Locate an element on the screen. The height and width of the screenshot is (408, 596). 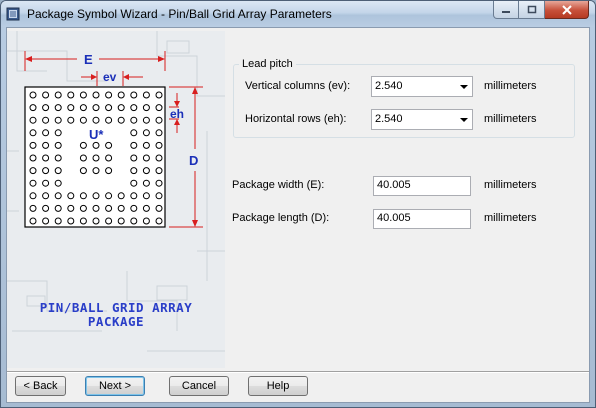
dim-eh-label: eh is located at coordinates (177, 114).